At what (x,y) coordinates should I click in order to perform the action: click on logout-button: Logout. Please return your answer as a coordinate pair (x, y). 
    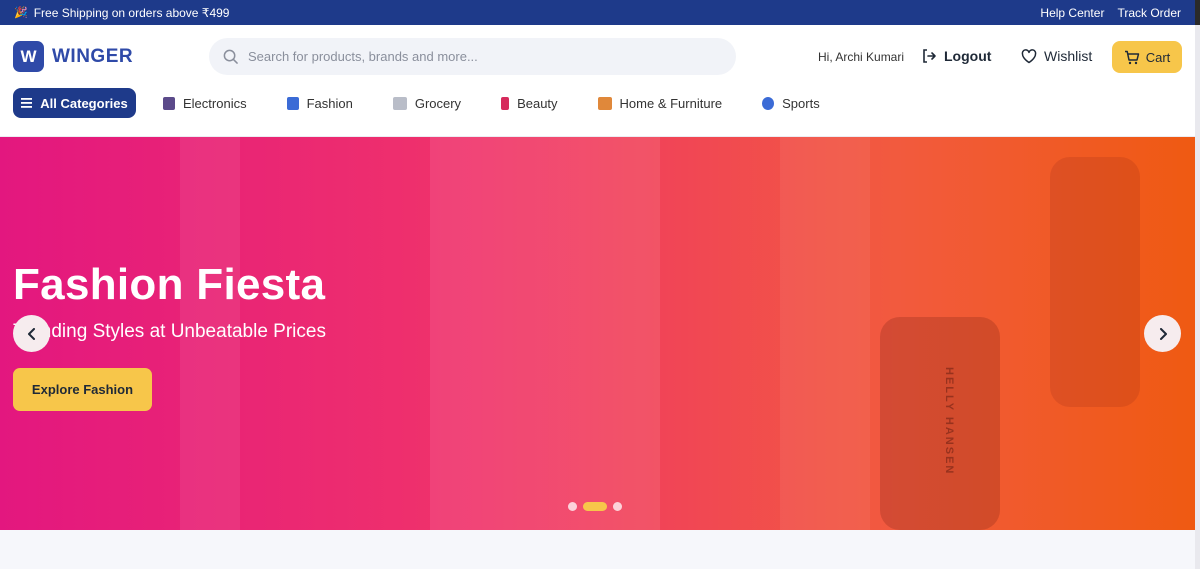
    Looking at the image, I should click on (956, 56).